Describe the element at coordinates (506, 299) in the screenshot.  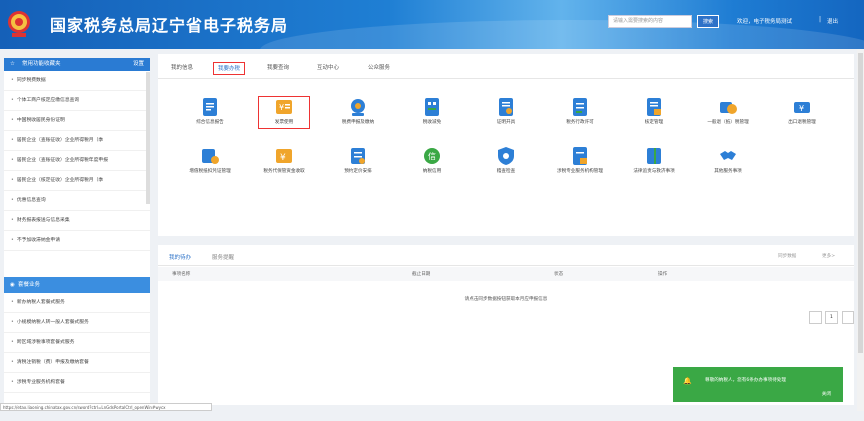
I see `empty-message: 请点击同步数据按钮获取本月应申报信息` at that location.